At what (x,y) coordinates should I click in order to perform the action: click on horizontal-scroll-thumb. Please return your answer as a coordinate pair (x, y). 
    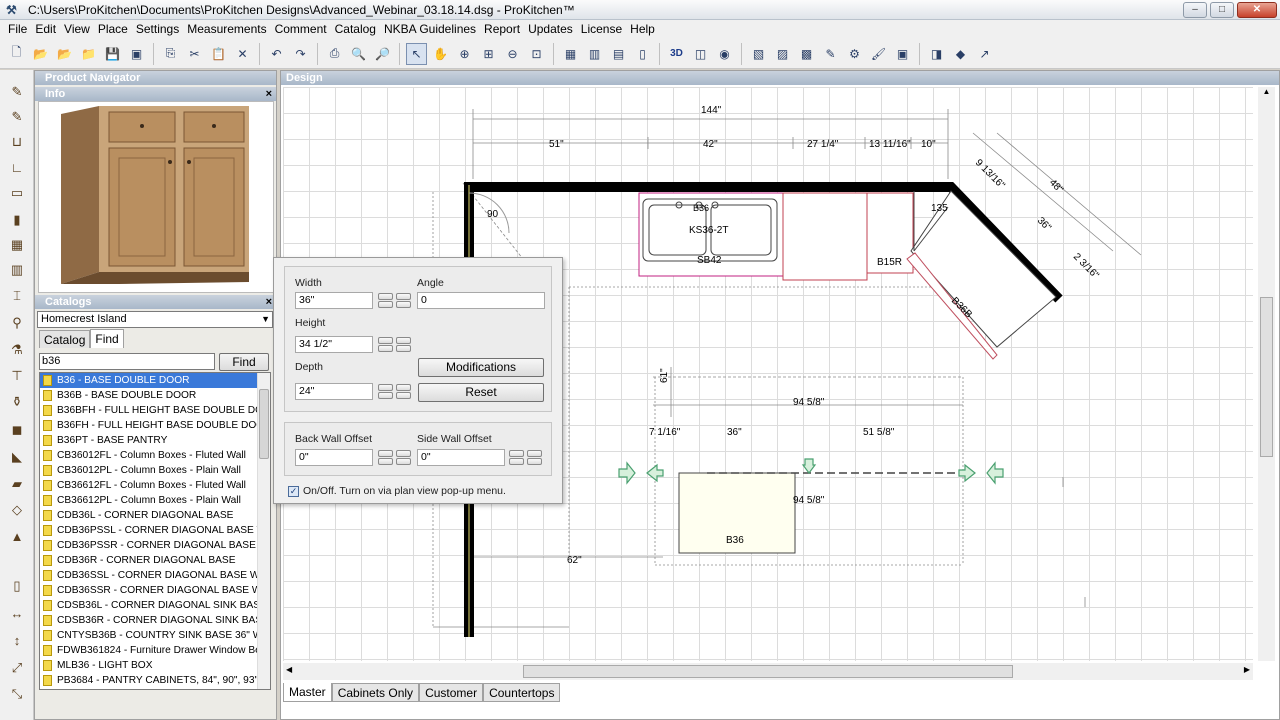
    Looking at the image, I should click on (768, 671).